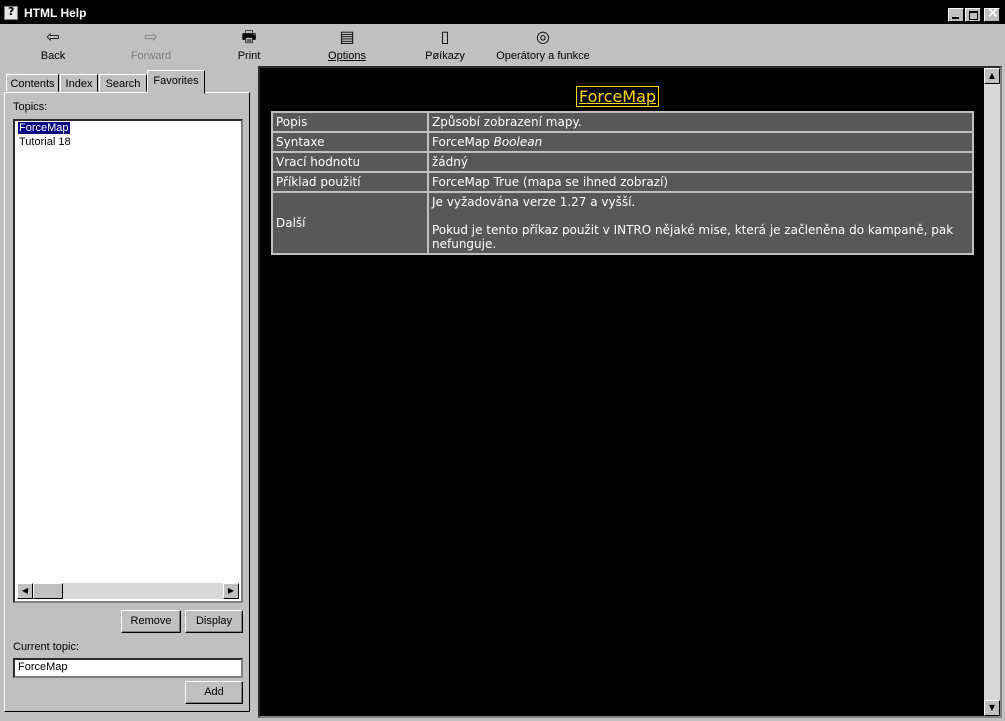 The image size is (1005, 721). I want to click on forward-label: Forward, so click(151, 56).